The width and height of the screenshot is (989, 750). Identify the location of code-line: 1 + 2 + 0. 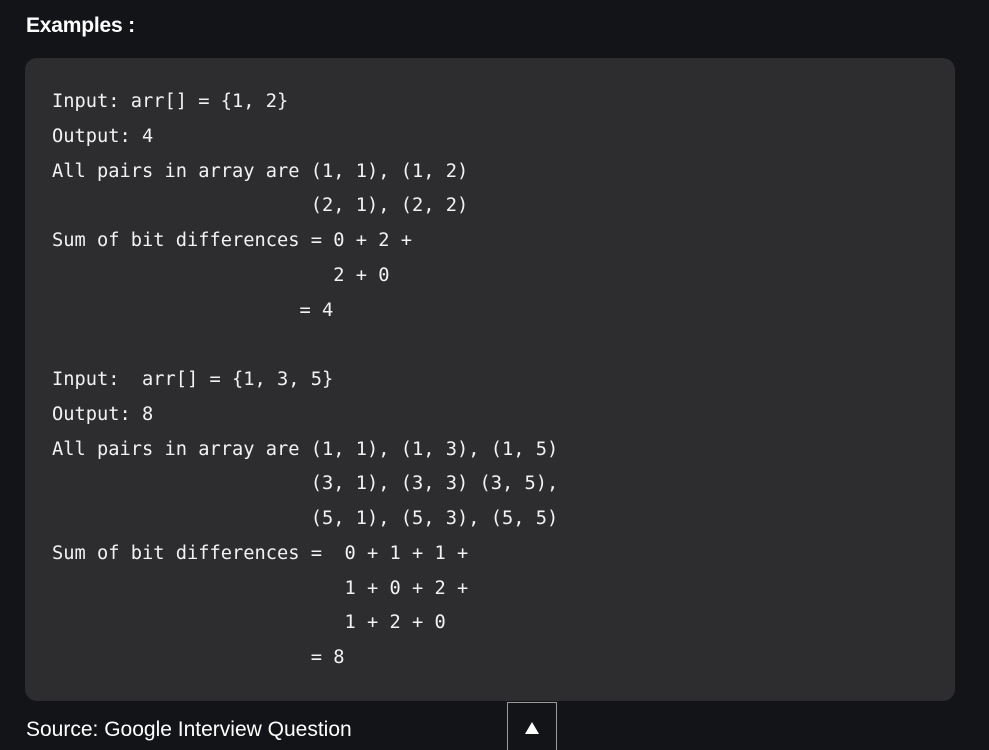
(249, 623).